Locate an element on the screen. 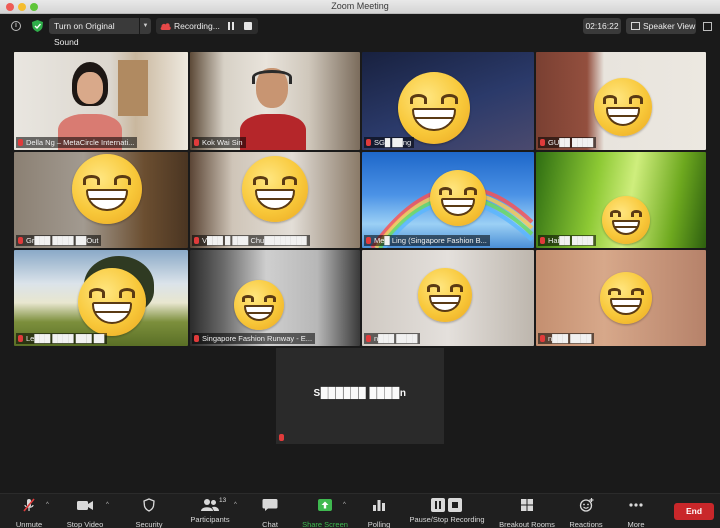  participant-name-text: V███ █ ███ Chu████████ is located at coordinates (254, 240).